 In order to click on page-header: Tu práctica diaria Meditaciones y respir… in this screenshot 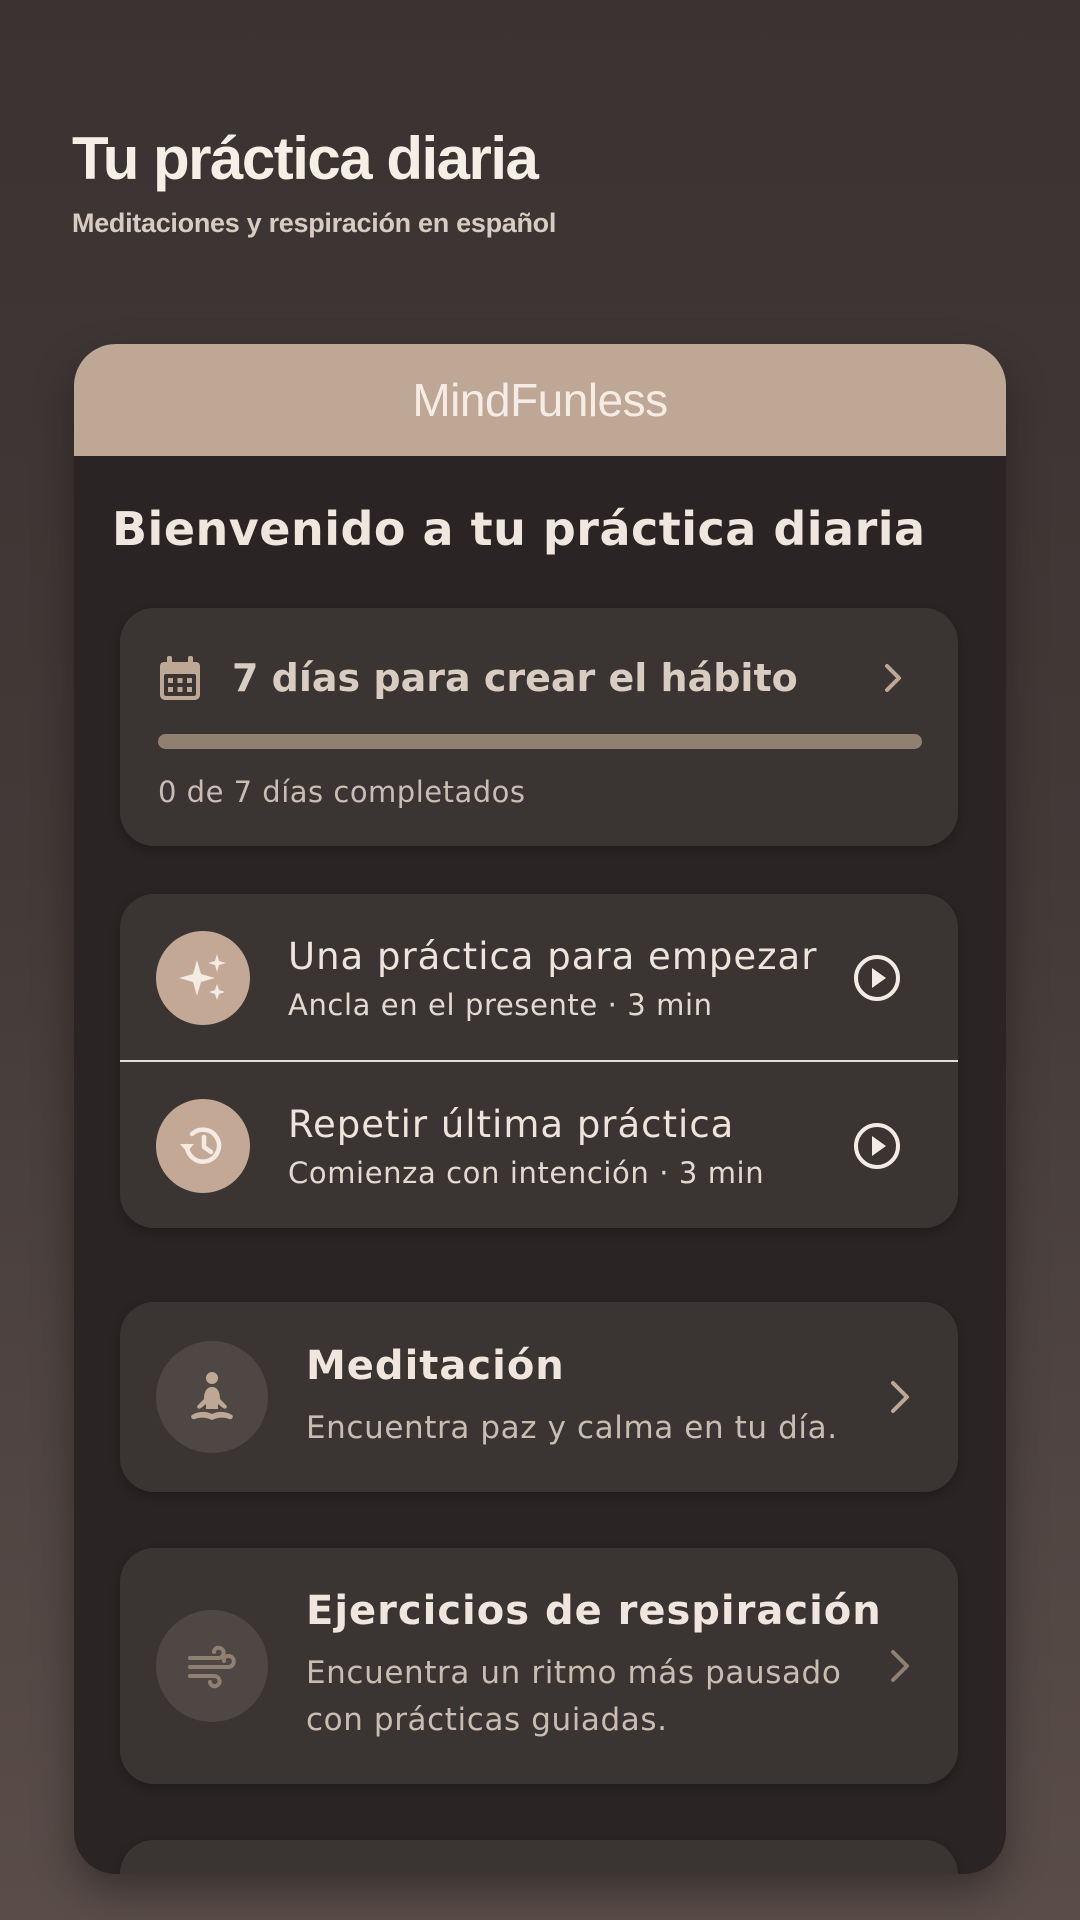, I will do `click(314, 179)`.